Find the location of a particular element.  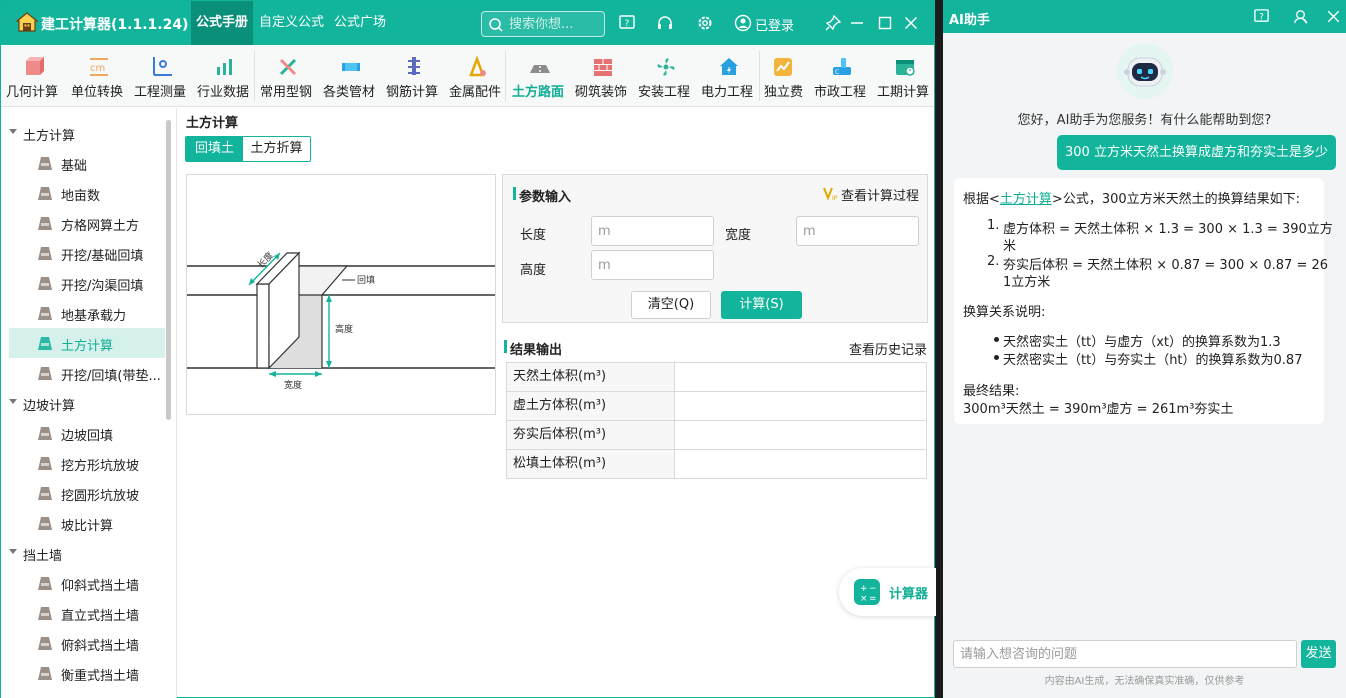

sidebar-item: 基础 is located at coordinates (87, 163).